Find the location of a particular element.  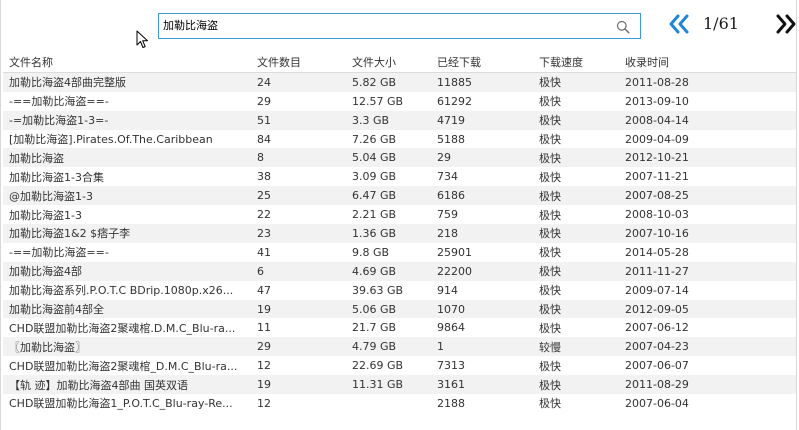

search-input is located at coordinates (383, 26).